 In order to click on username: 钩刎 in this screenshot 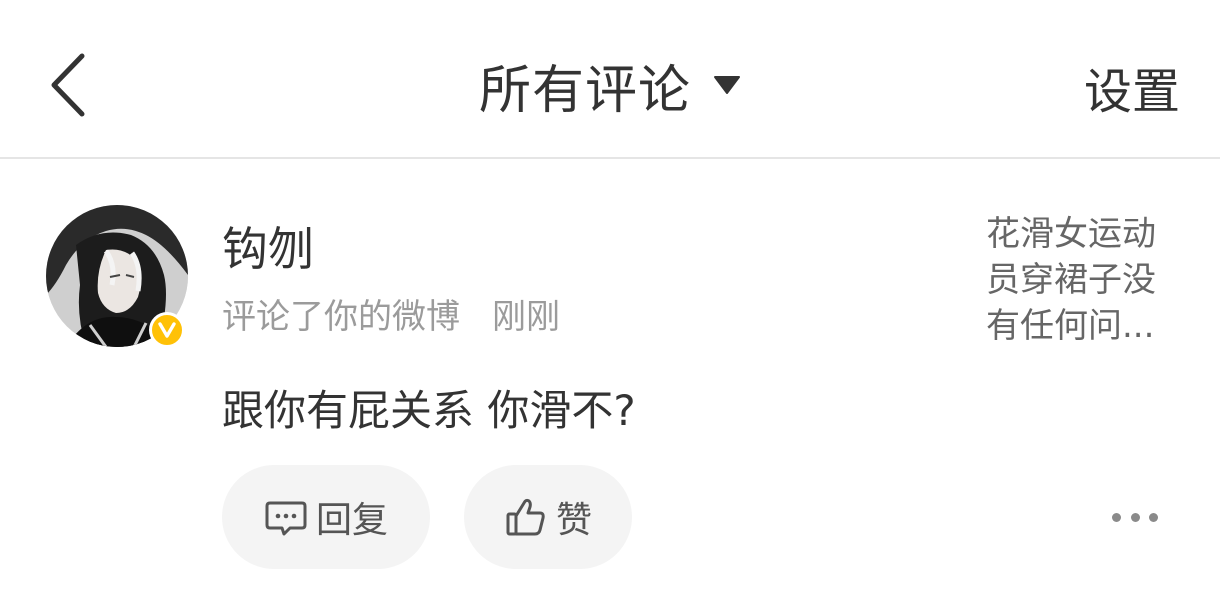, I will do `click(268, 246)`.